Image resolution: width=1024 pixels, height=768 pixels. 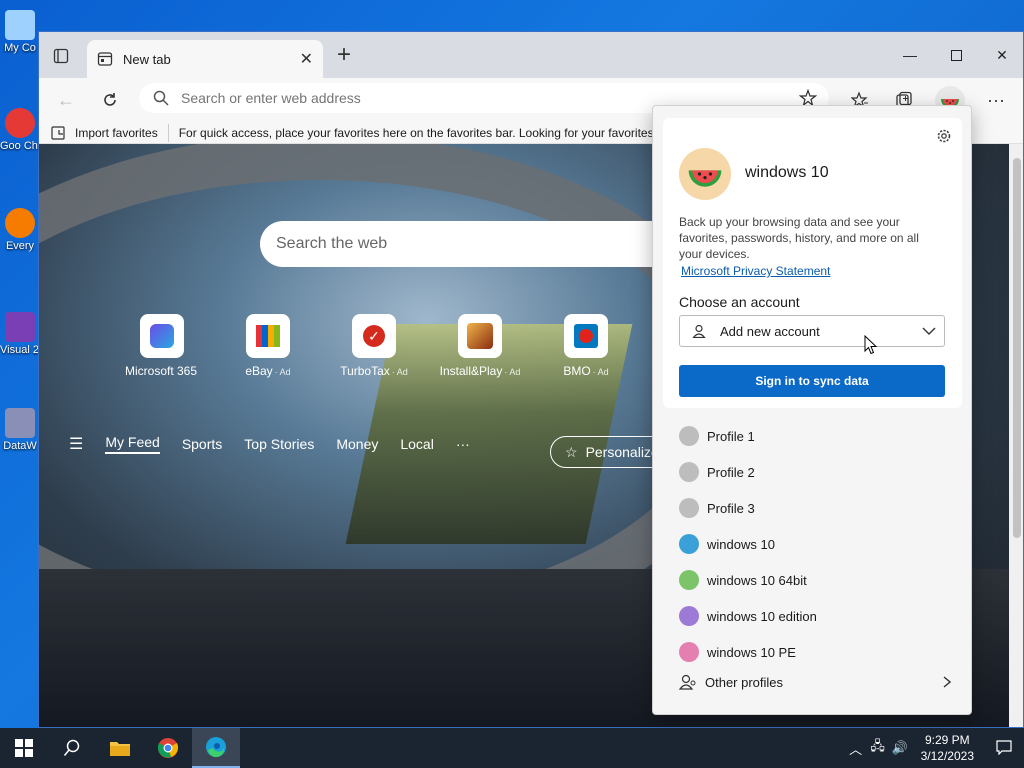 What do you see at coordinates (58, 132) in the screenshot?
I see `import-icon` at bounding box center [58, 132].